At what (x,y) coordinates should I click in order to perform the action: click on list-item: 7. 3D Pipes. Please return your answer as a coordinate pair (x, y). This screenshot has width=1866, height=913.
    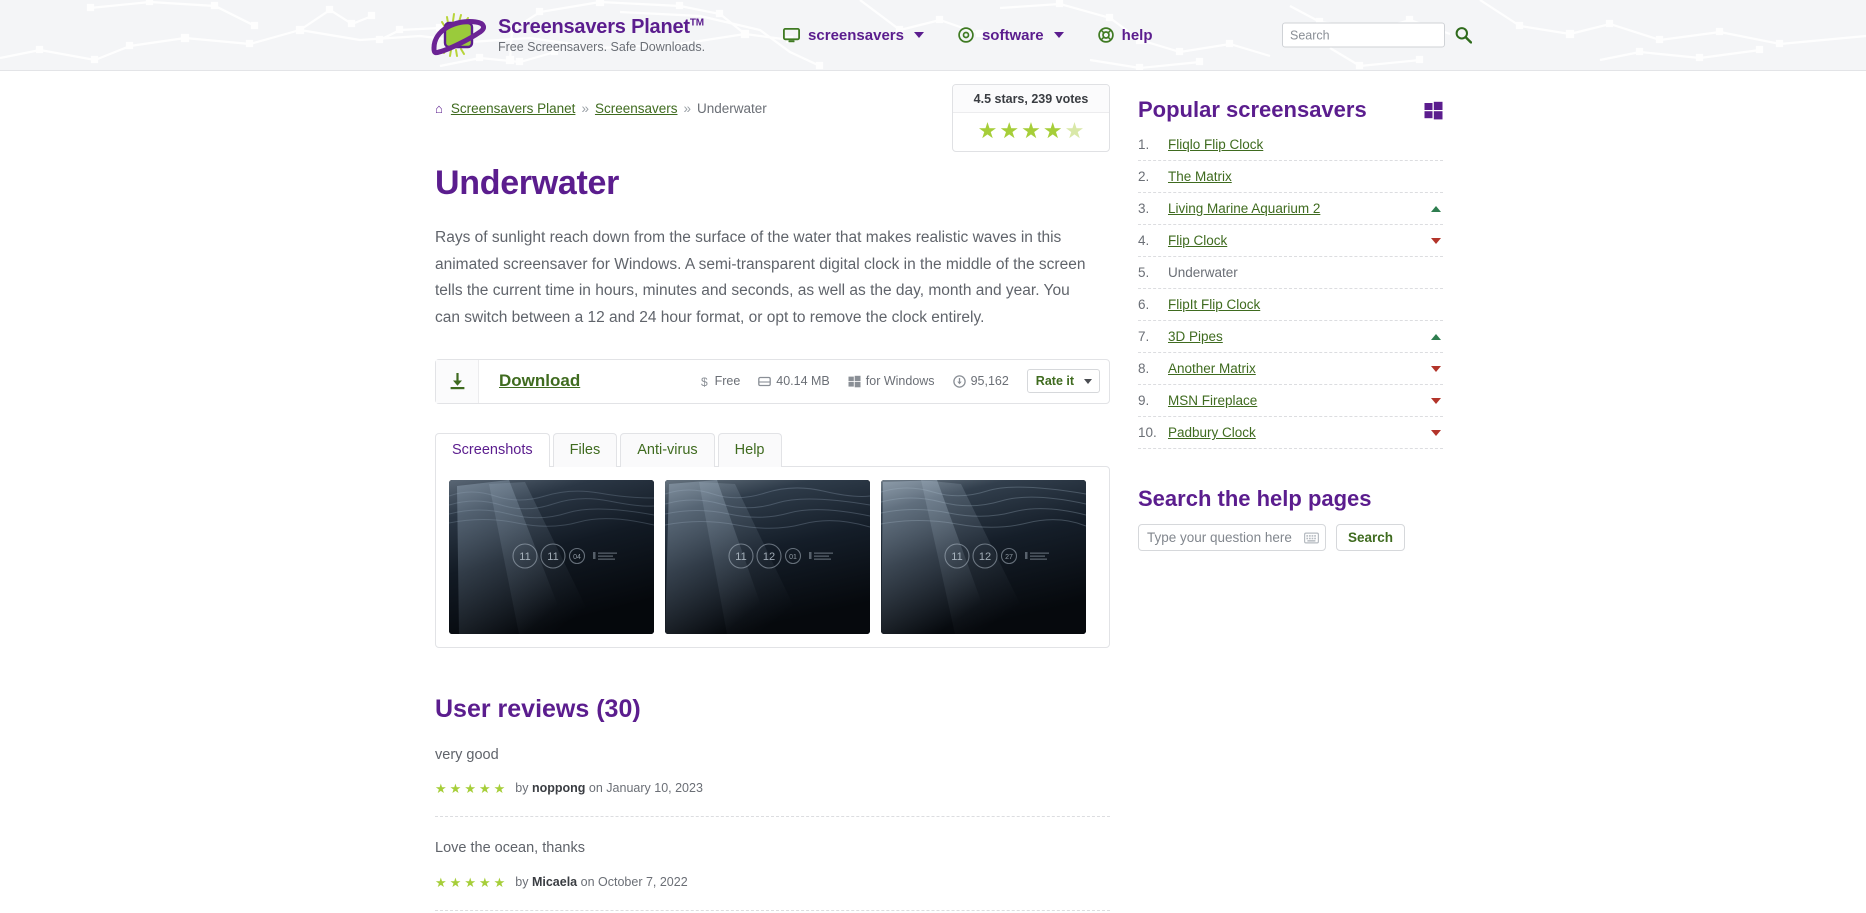
    Looking at the image, I should click on (1290, 337).